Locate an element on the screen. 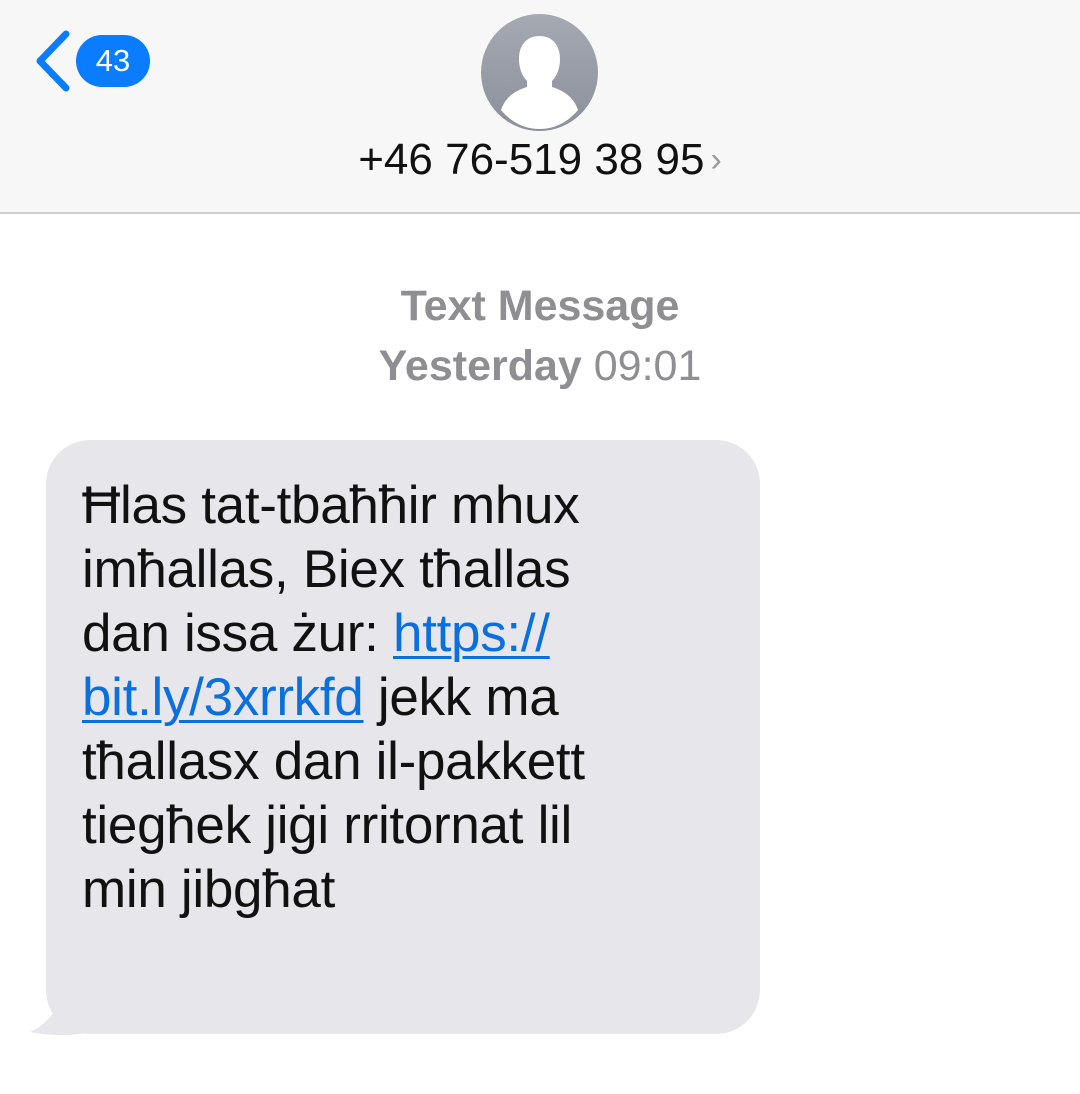 The width and height of the screenshot is (1080, 1094). contact-avatar is located at coordinates (539, 72).